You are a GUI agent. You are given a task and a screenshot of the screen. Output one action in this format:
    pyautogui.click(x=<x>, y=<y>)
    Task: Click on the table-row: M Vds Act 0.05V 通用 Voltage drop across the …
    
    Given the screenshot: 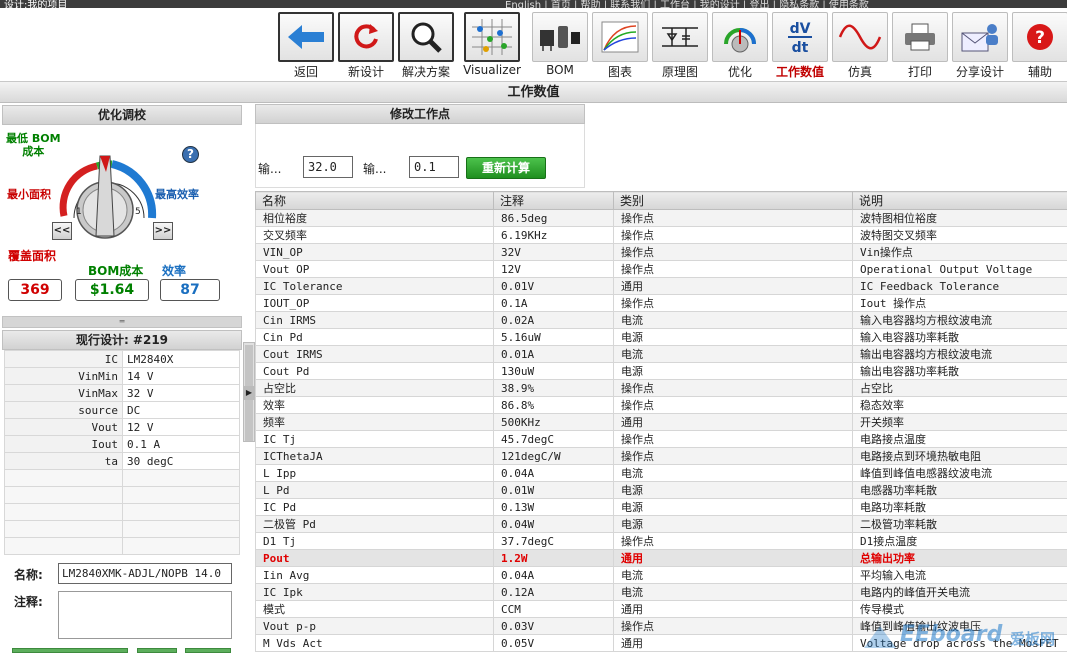 What is the action you would take?
    pyautogui.click(x=661, y=643)
    